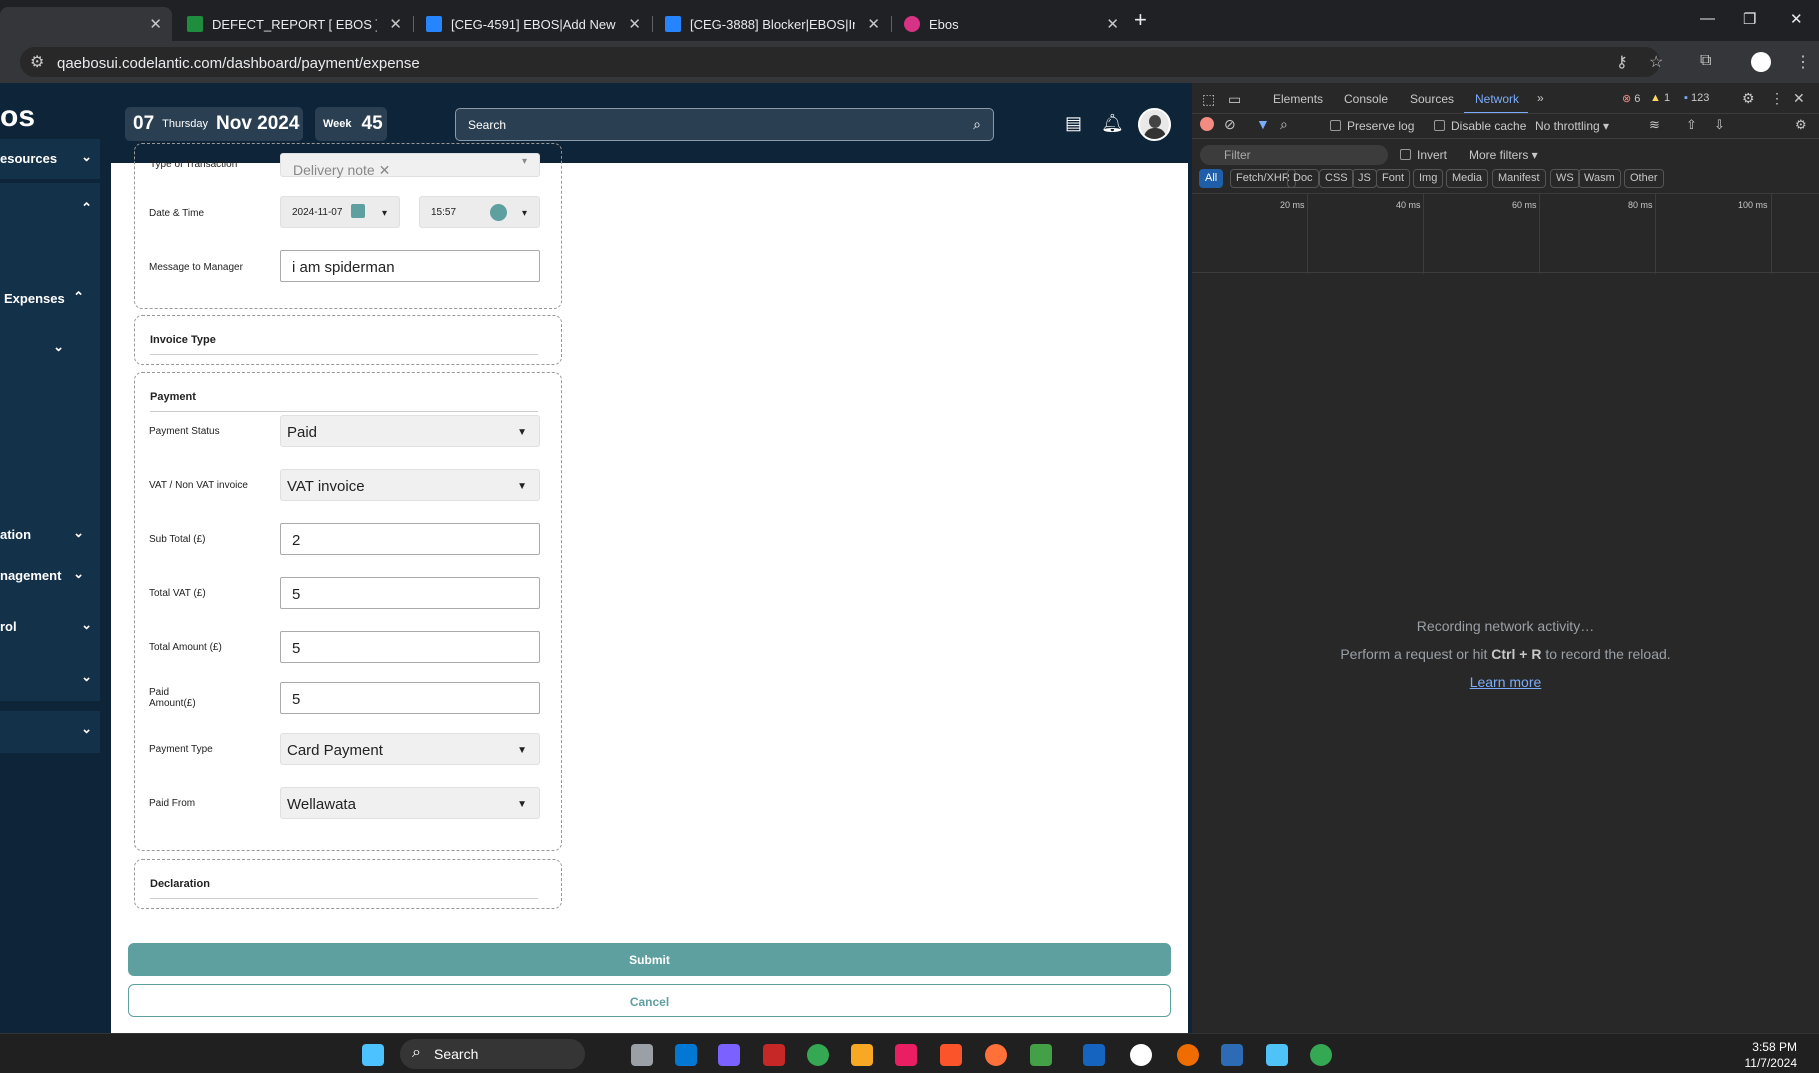 The height and width of the screenshot is (1073, 1819). What do you see at coordinates (50, 628) in the screenshot?
I see `sidebar-item-control: rol ⌄` at bounding box center [50, 628].